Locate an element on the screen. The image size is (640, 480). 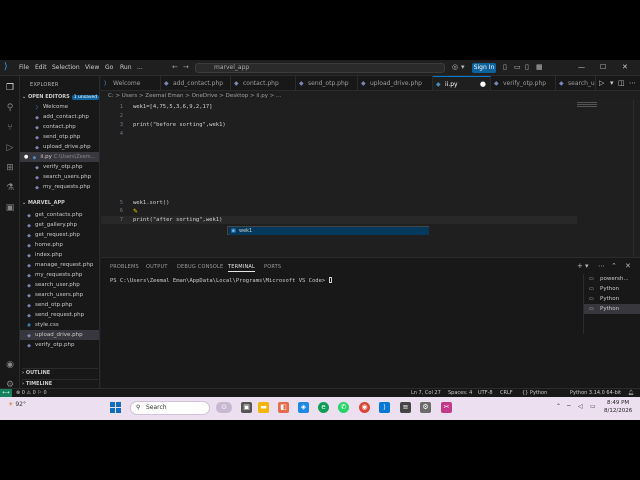
file-item: ◆ verify_otp.php is located at coordinates (59, 345).